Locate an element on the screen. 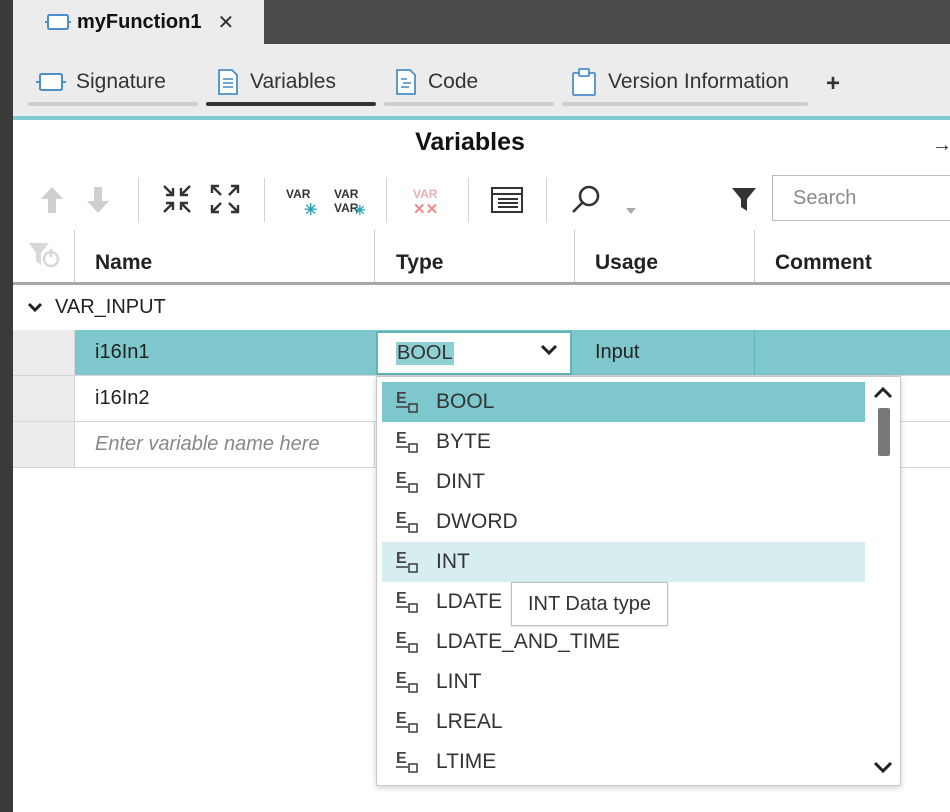 This screenshot has width=950, height=812. type-option-label: LREAL is located at coordinates (469, 721).